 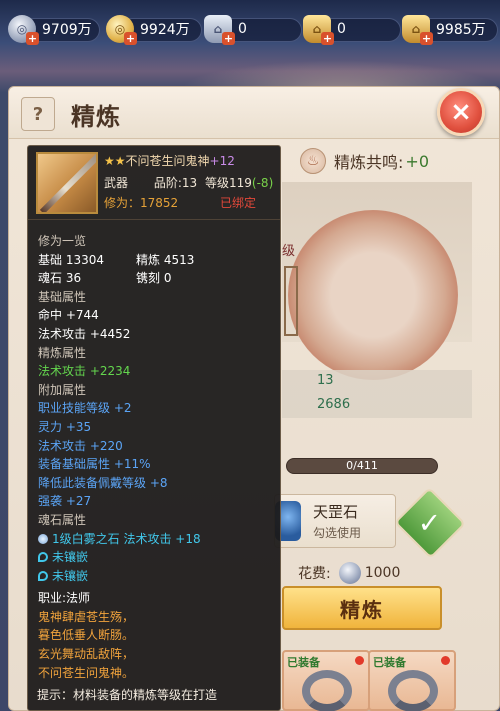 I want to click on overview-soulstone: 魂石 36, so click(x=60, y=278).